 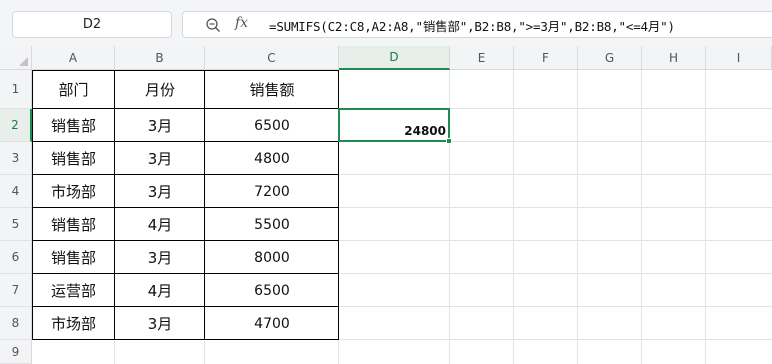 I want to click on cell-b6: 3月, so click(x=160, y=257).